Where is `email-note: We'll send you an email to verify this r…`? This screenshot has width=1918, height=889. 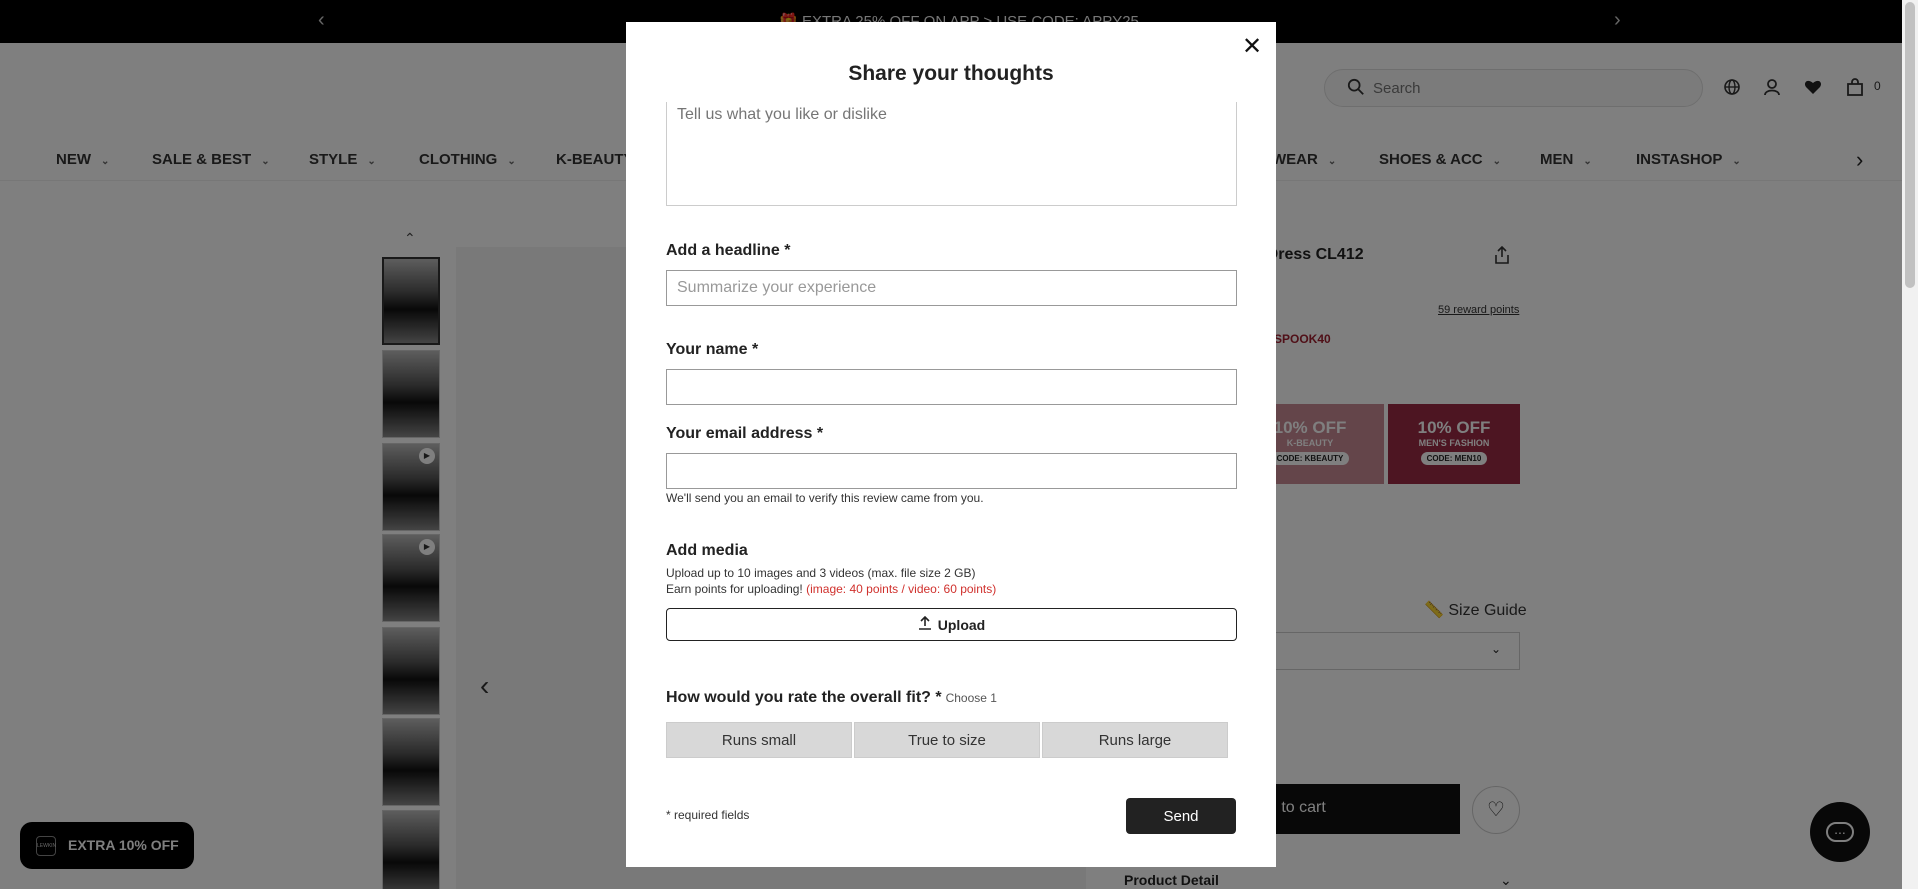
email-note: We'll send you an email to verify this r… is located at coordinates (825, 498).